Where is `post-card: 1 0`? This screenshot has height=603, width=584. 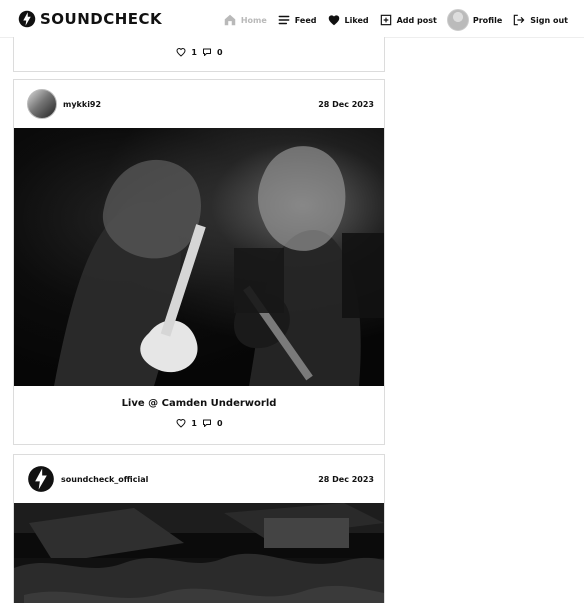 post-card: 1 0 is located at coordinates (199, 54).